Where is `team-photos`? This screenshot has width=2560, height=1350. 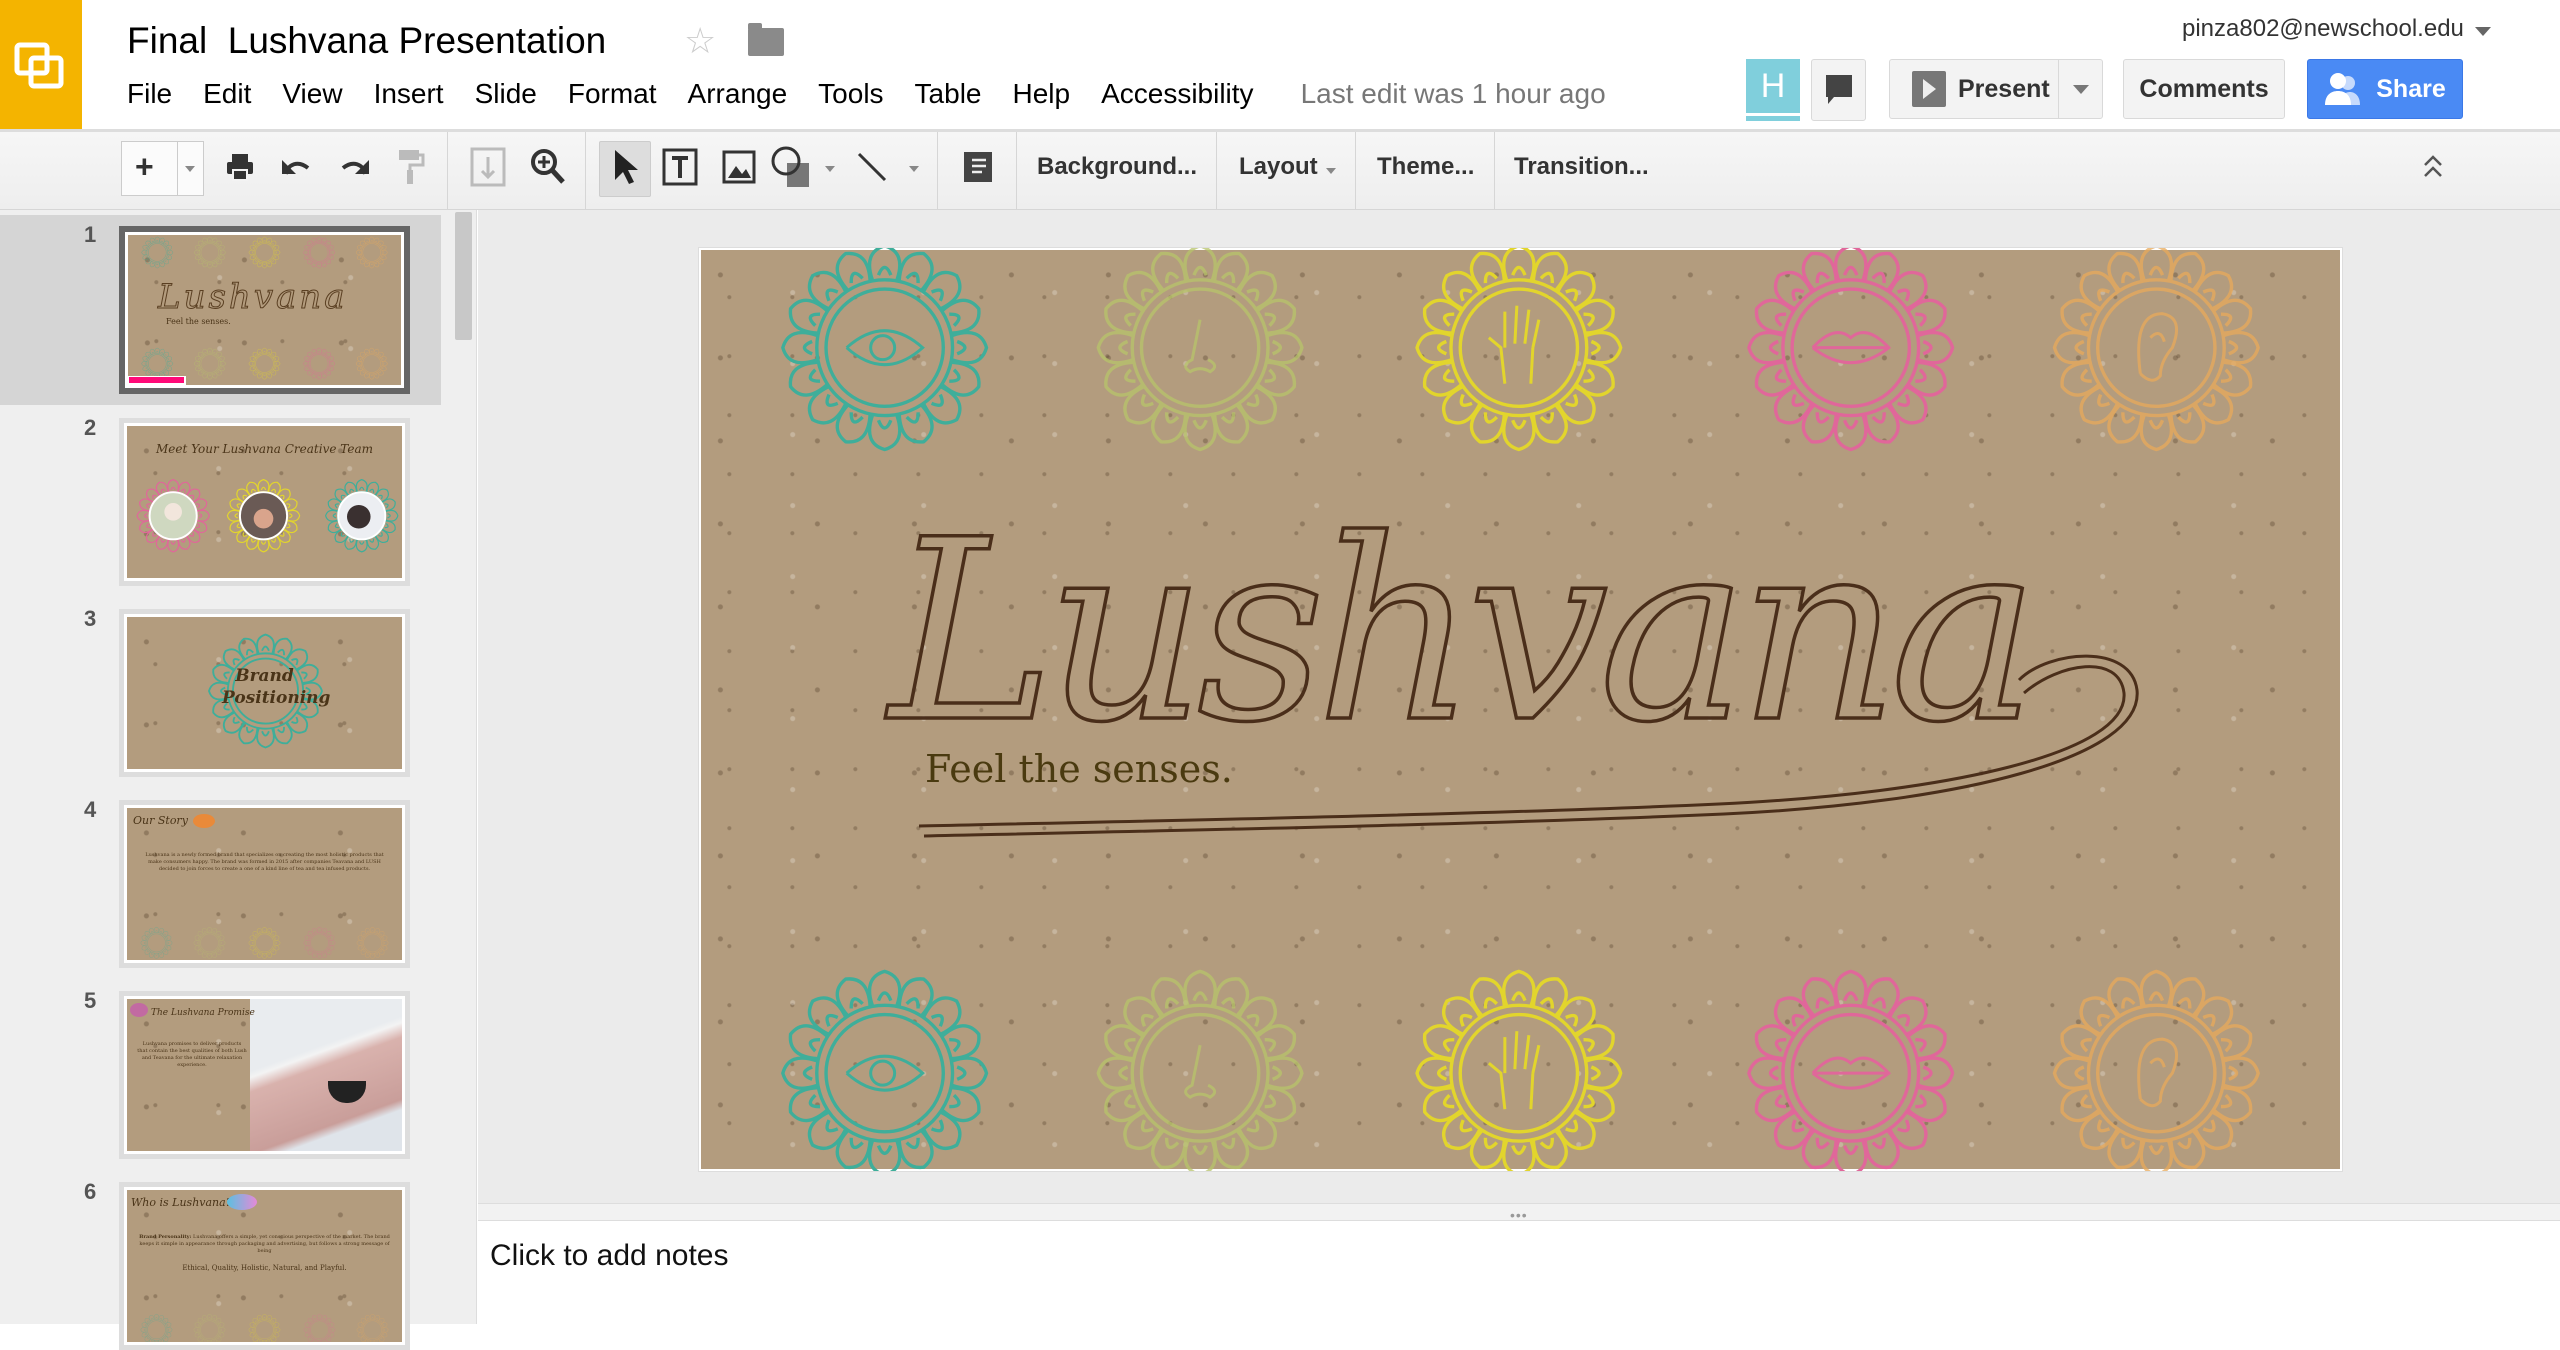 team-photos is located at coordinates (267, 516).